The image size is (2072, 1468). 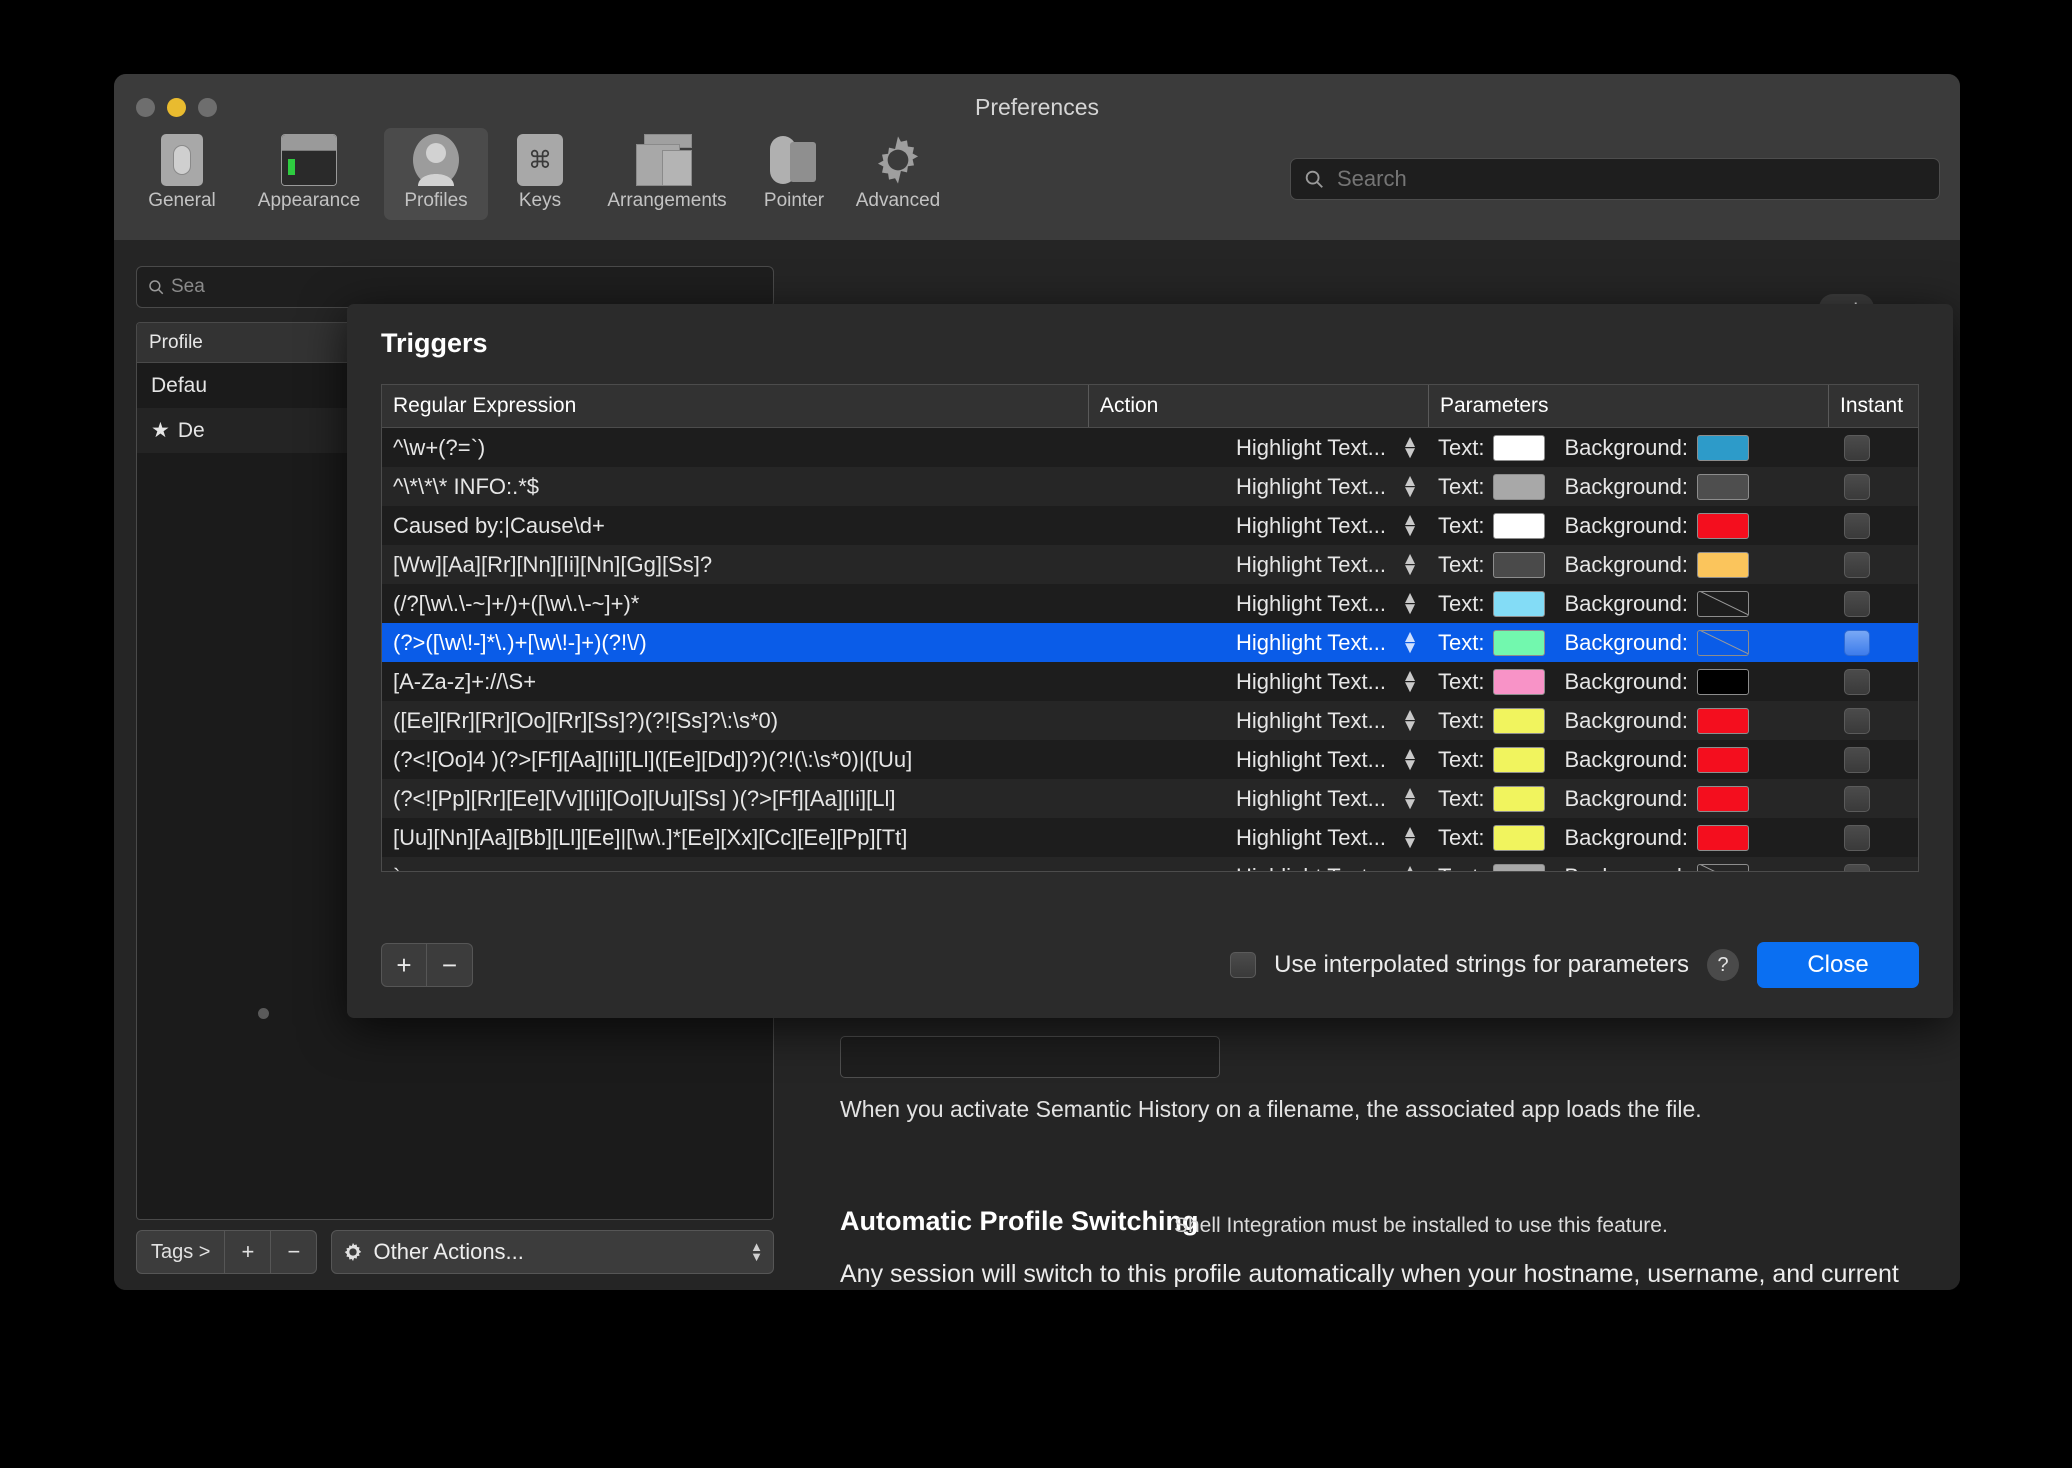 I want to click on add-trigger-button: +, so click(x=404, y=965).